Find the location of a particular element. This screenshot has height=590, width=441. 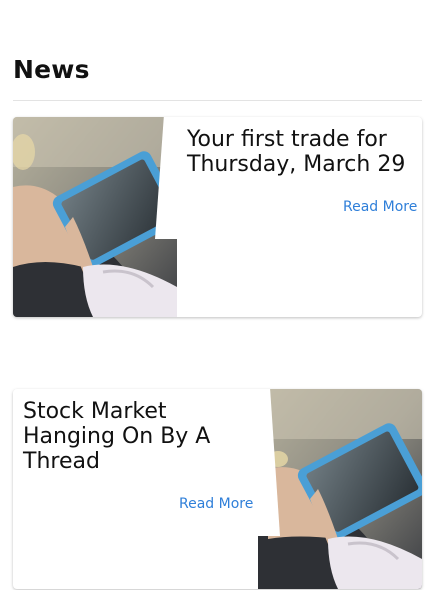

article-title: Stock Market Hanging On By A Thread is located at coordinates (117, 436).